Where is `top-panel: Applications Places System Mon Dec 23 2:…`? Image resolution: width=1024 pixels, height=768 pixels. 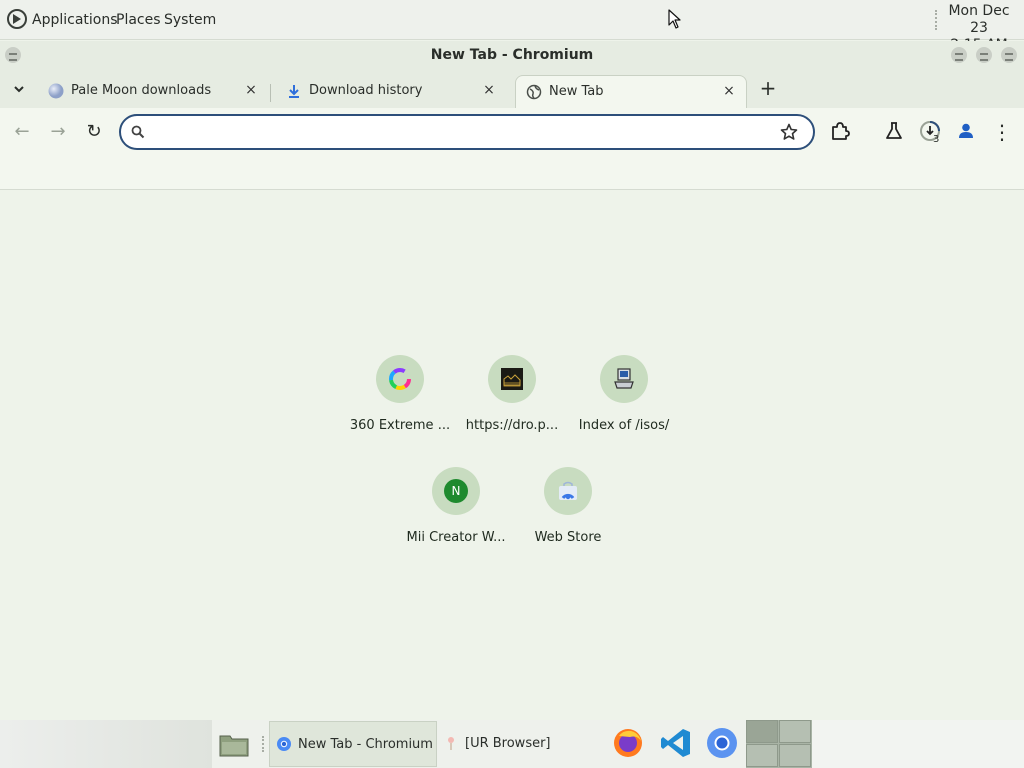 top-panel: Applications Places System Mon Dec 23 2:… is located at coordinates (512, 26).